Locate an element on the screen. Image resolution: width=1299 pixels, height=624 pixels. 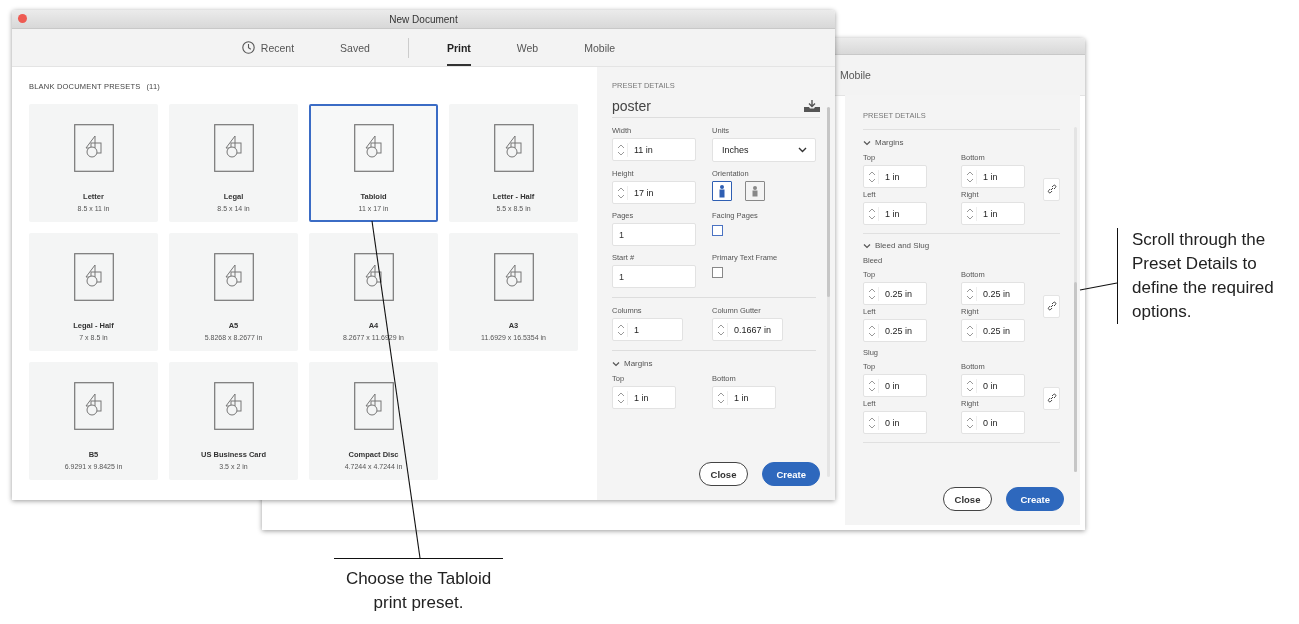
save-preset-icon is located at coordinates (812, 106).